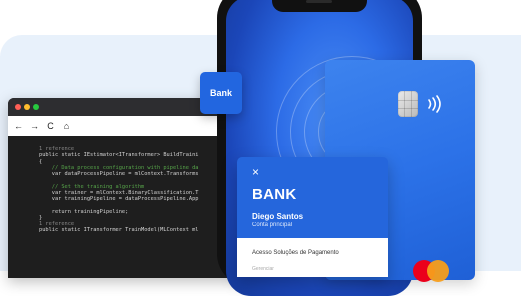 The width and height of the screenshot is (521, 296). What do you see at coordinates (278, 216) in the screenshot?
I see `user-name: Diego Santos` at bounding box center [278, 216].